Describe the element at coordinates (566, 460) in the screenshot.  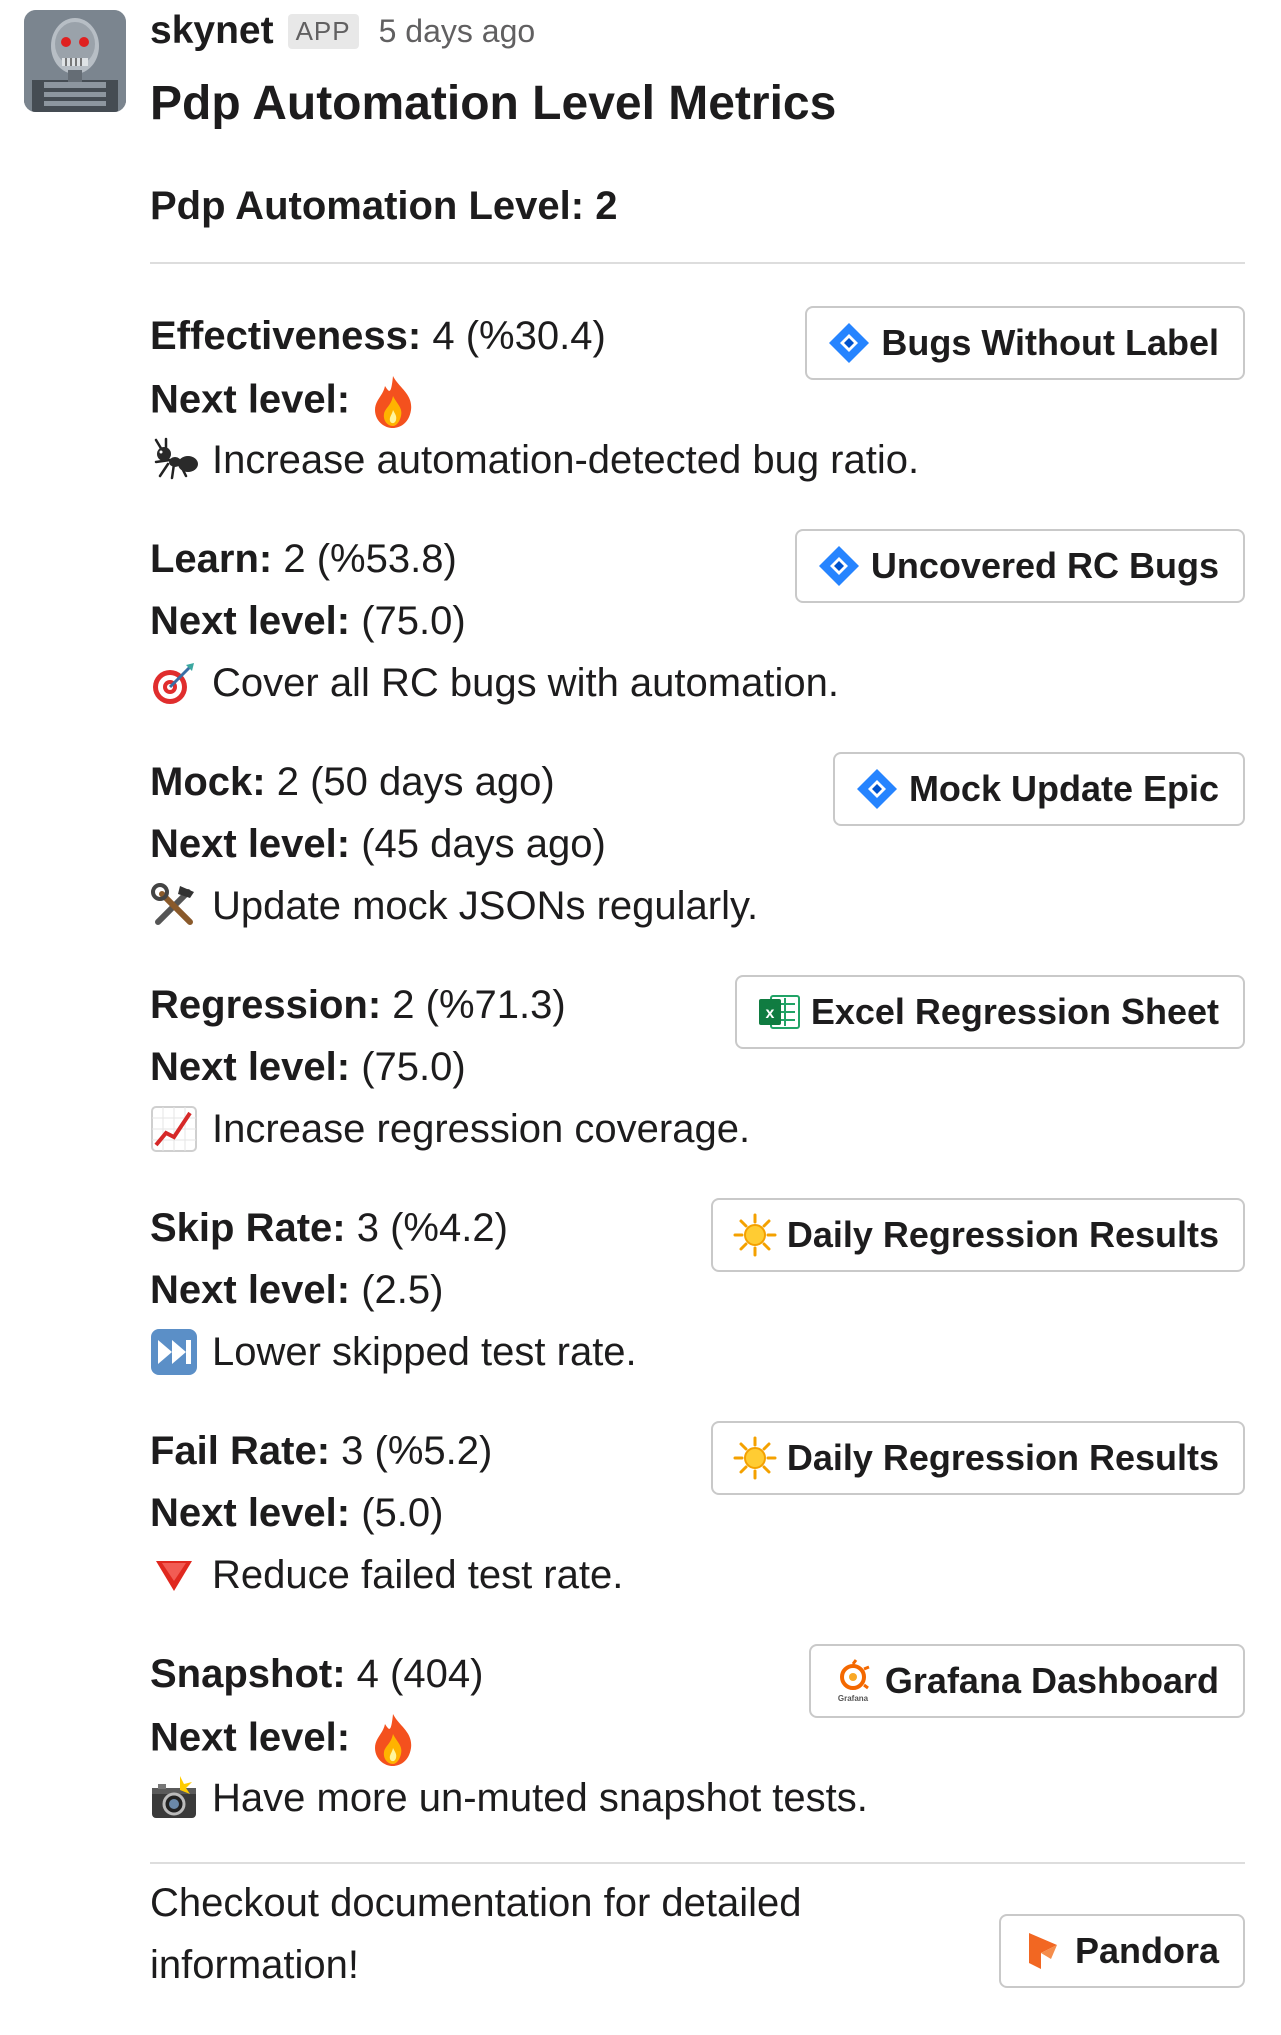
I see `hint-text: Increase automation-detected bug ratio.` at that location.